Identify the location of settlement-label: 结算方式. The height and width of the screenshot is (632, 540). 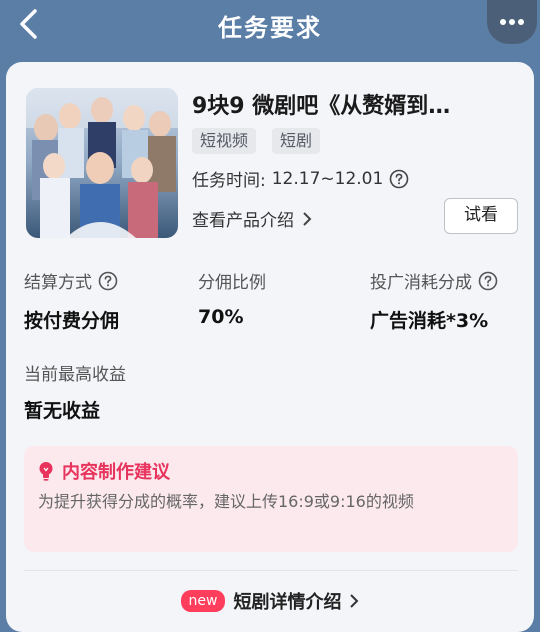
(71, 280).